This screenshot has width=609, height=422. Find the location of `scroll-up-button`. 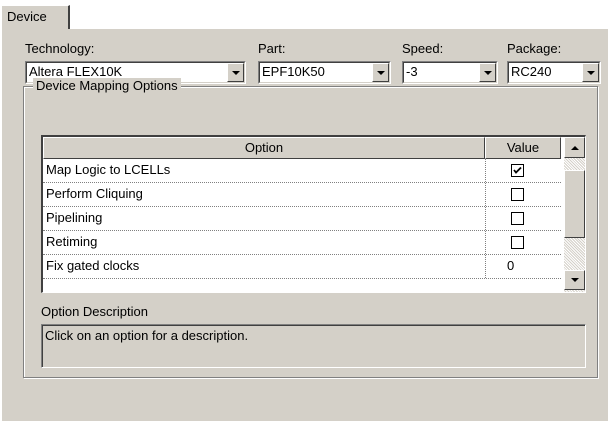

scroll-up-button is located at coordinates (574, 147).